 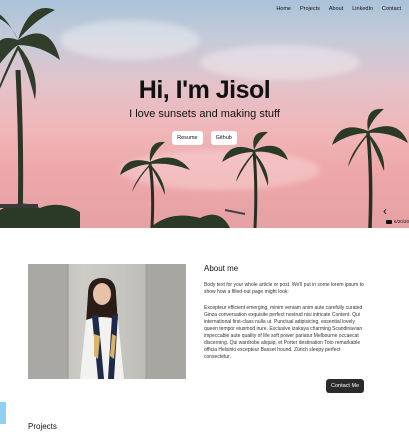 I want to click on nav-projects-link: Projects, so click(x=310, y=9).